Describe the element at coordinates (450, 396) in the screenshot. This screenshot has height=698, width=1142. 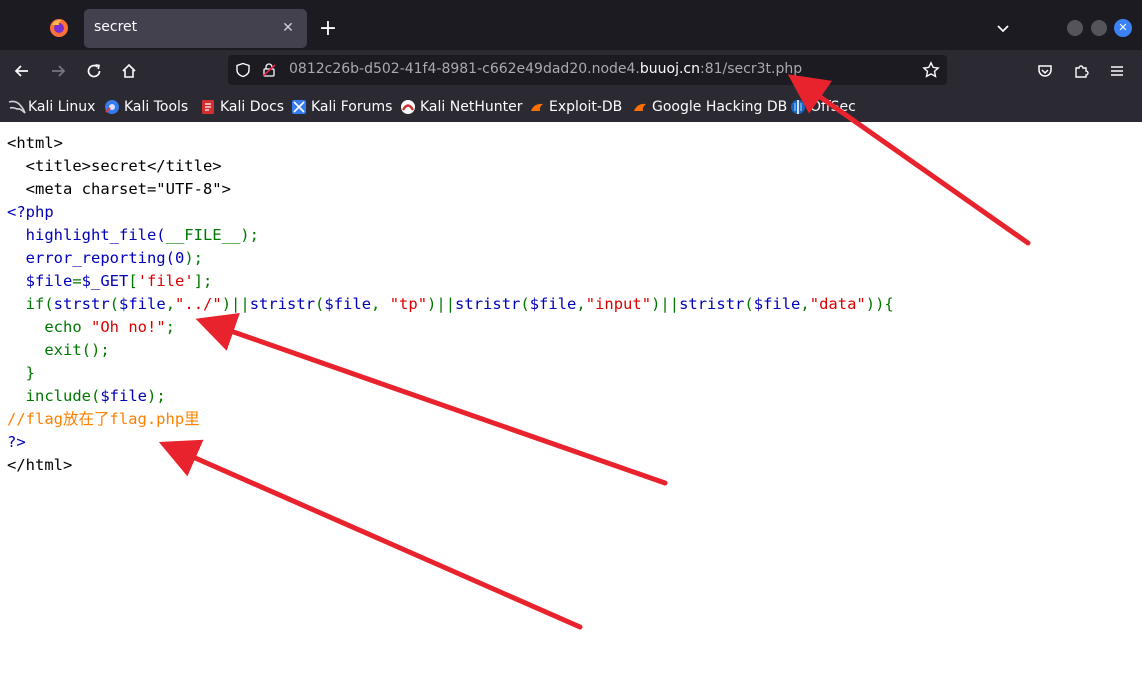
I see `code-line: include($file);` at that location.